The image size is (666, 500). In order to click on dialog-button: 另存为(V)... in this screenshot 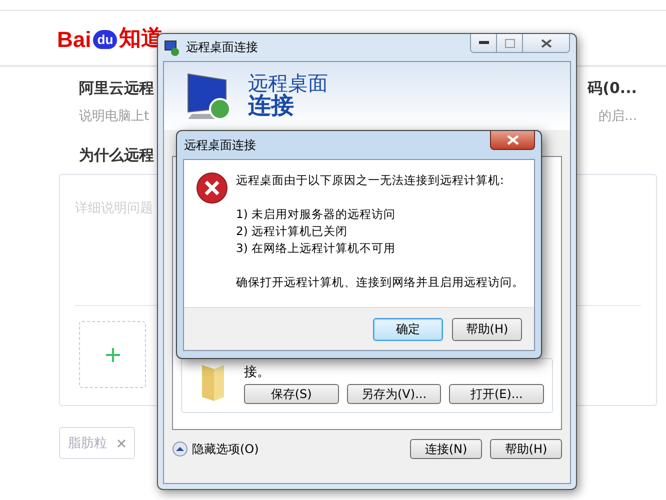, I will do `click(394, 394)`.